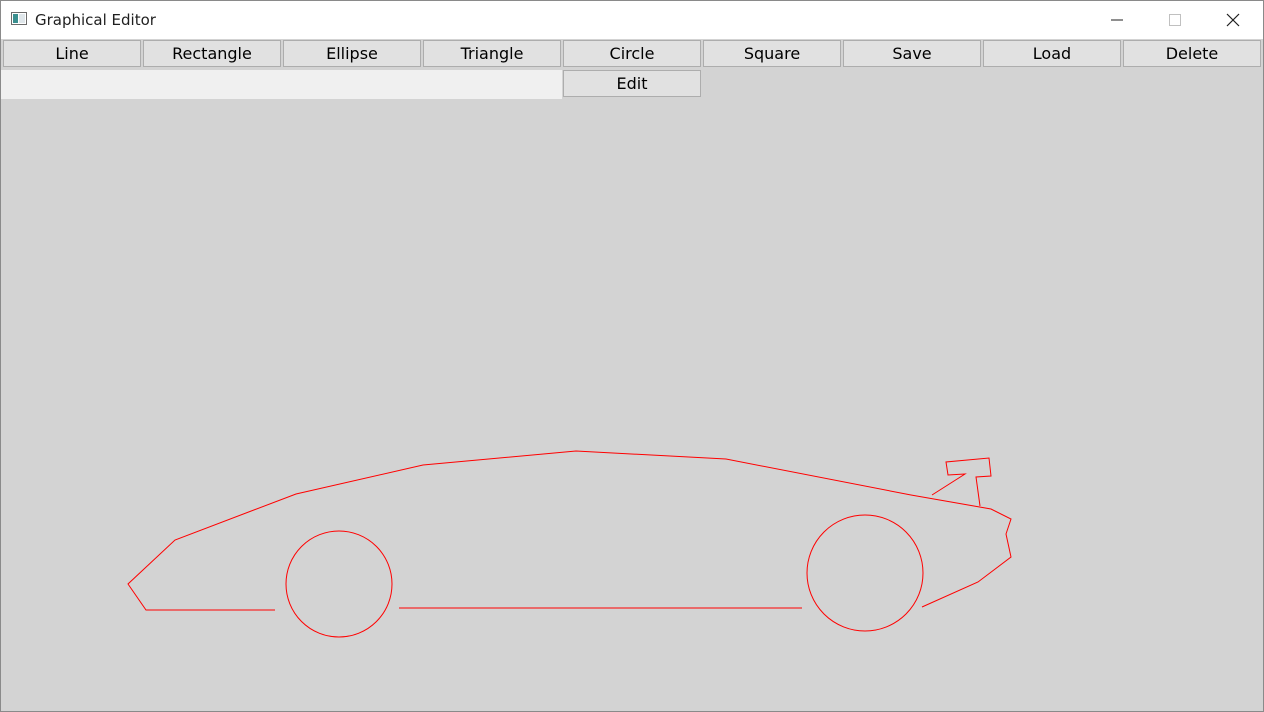  Describe the element at coordinates (72, 53) in the screenshot. I see `line-button: Line` at that location.